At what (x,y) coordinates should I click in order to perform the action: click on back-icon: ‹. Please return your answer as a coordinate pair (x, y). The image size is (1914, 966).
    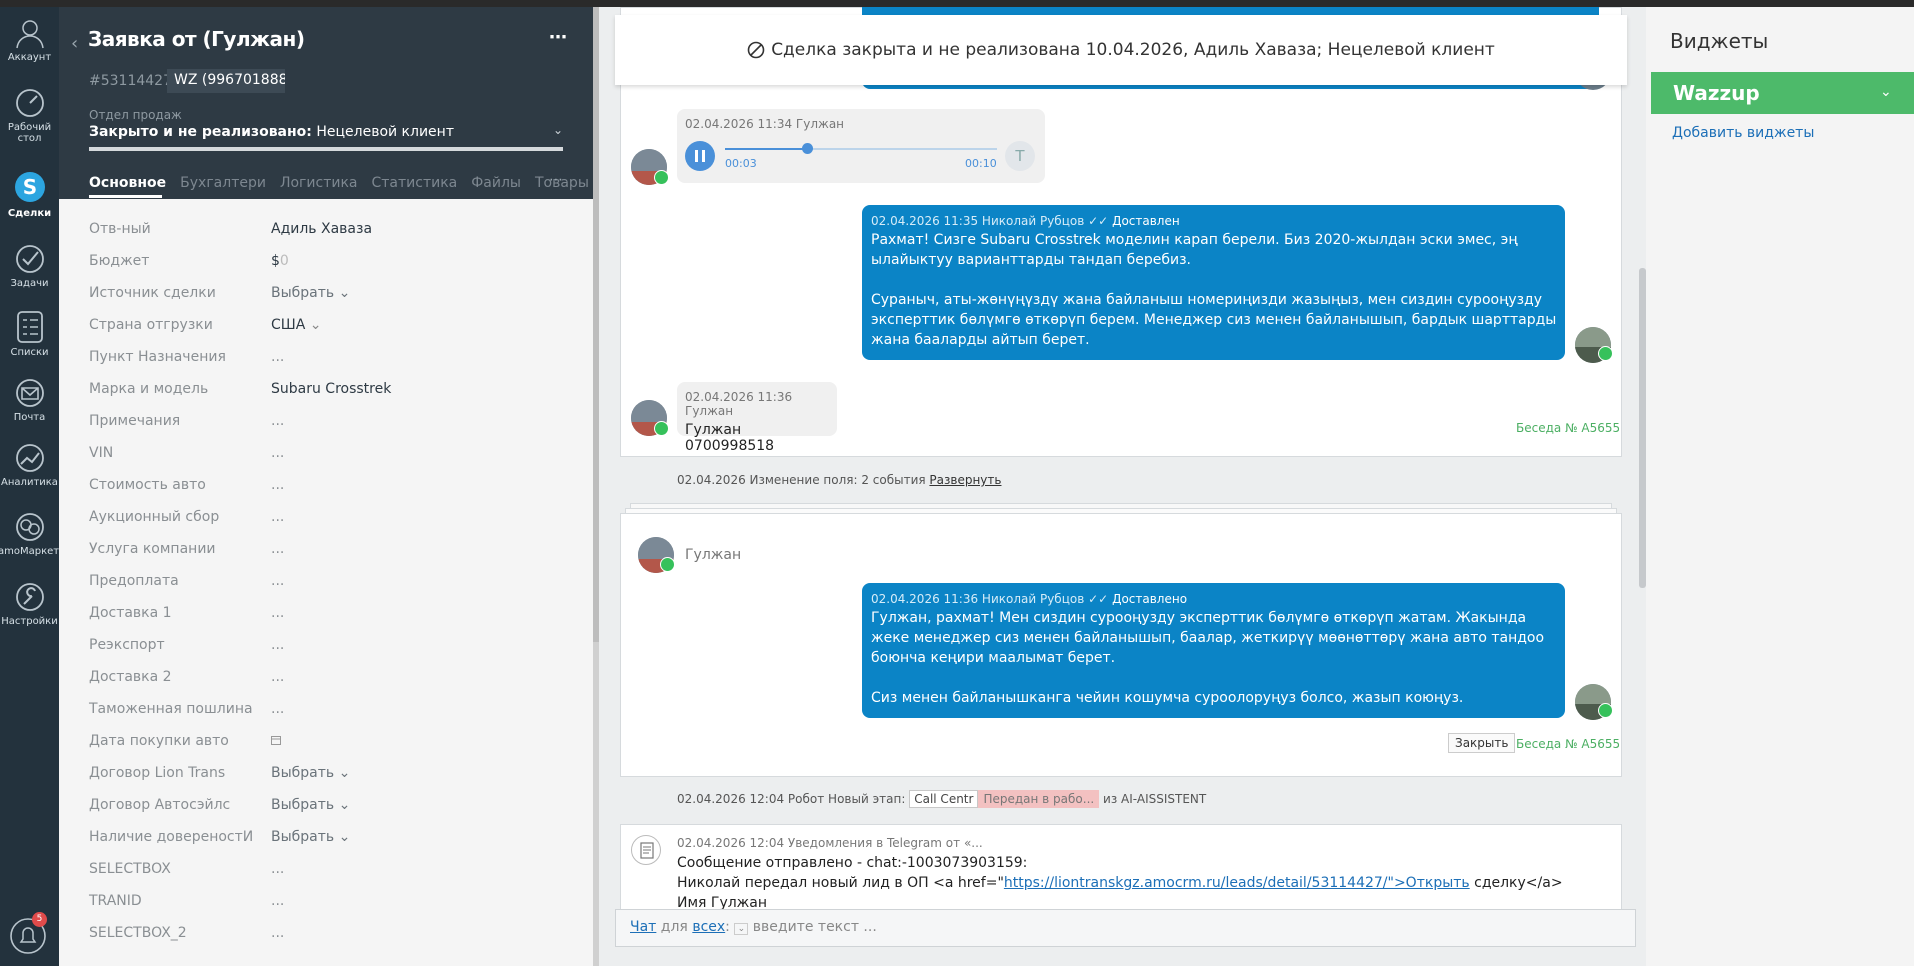
    Looking at the image, I should click on (74, 43).